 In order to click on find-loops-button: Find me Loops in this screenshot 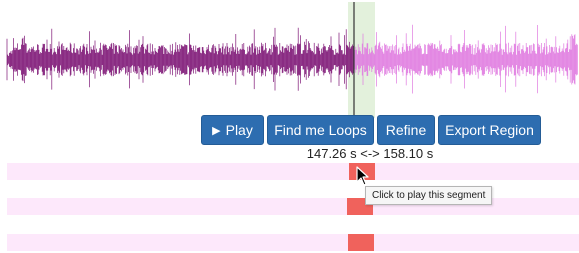, I will do `click(320, 130)`.